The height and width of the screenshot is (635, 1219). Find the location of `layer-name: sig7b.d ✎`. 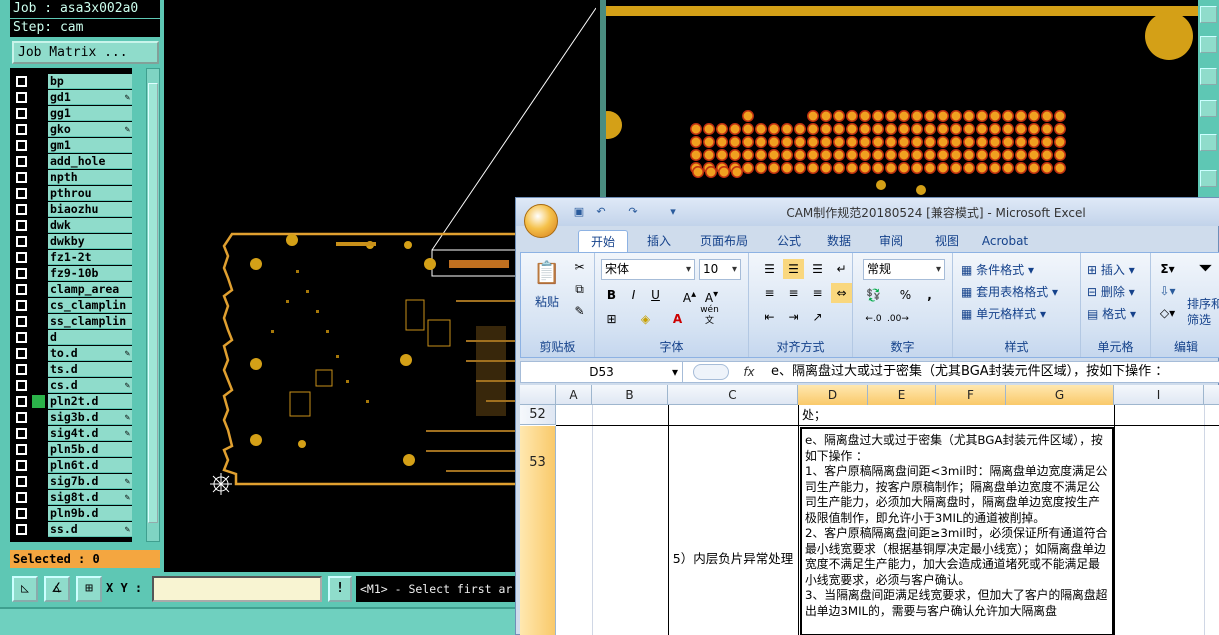

layer-name: sig7b.d ✎ is located at coordinates (90, 481).